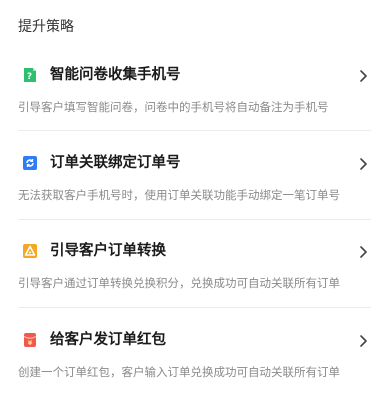 The height and width of the screenshot is (420, 391). Describe the element at coordinates (30, 251) in the screenshot. I see `order-convert-icon` at that location.